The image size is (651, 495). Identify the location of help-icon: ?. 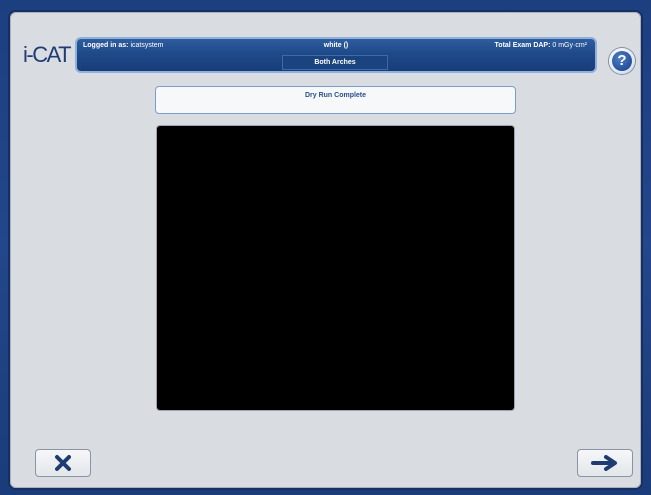
(622, 61).